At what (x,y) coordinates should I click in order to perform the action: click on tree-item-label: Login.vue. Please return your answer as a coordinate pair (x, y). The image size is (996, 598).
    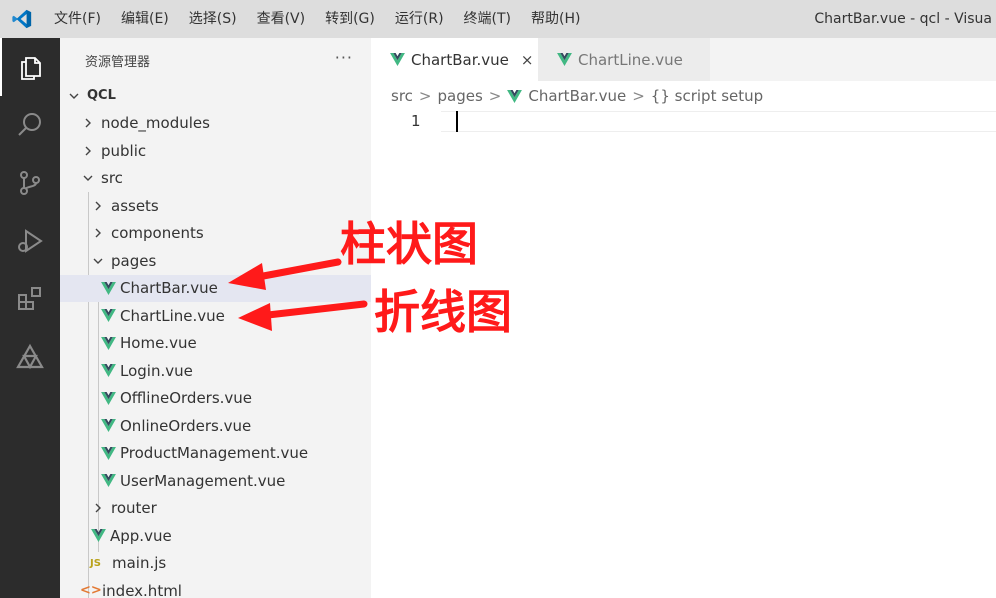
    Looking at the image, I should click on (156, 370).